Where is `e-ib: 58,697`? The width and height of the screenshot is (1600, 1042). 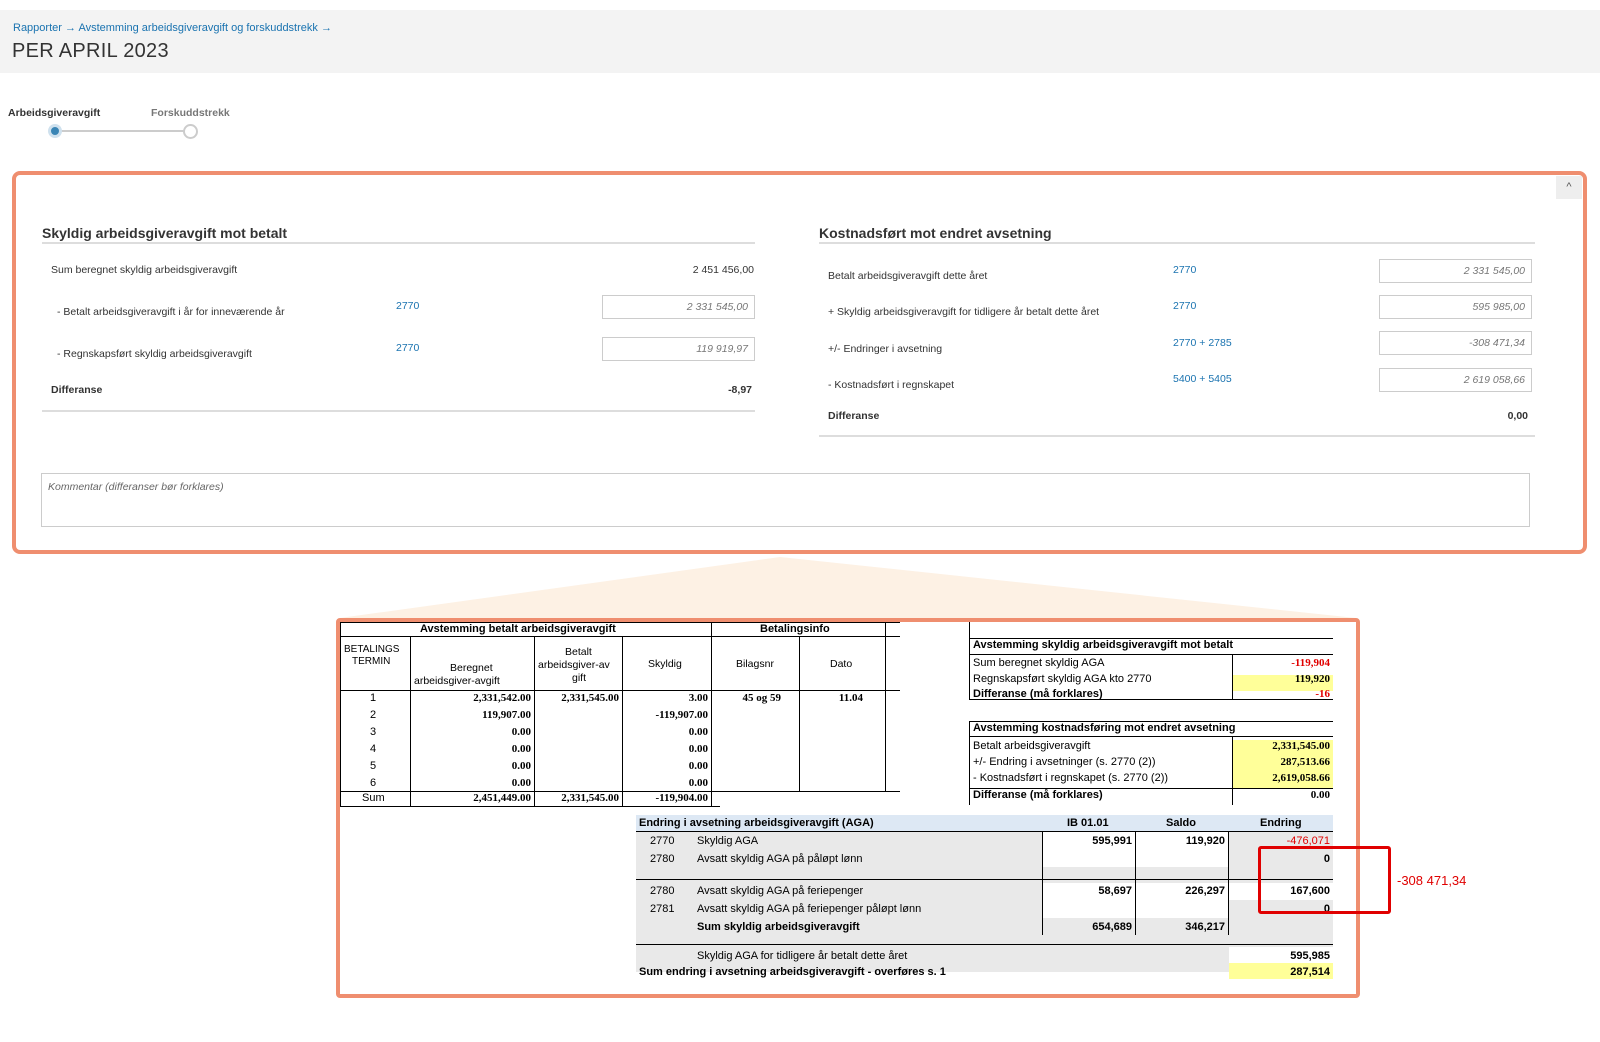
e-ib: 58,697 is located at coordinates (1115, 891).